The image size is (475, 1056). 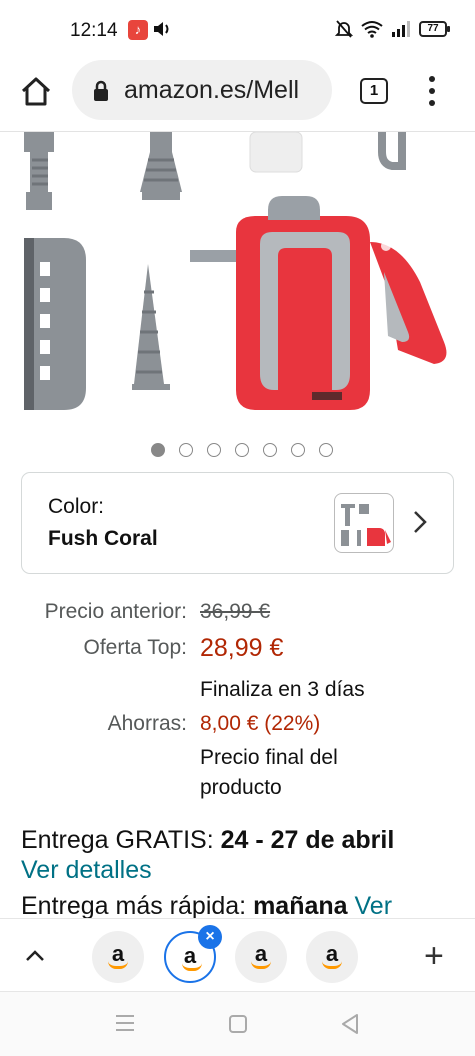 What do you see at coordinates (237, 30) in the screenshot?
I see `status-bar: 12:14 ♪ 77` at bounding box center [237, 30].